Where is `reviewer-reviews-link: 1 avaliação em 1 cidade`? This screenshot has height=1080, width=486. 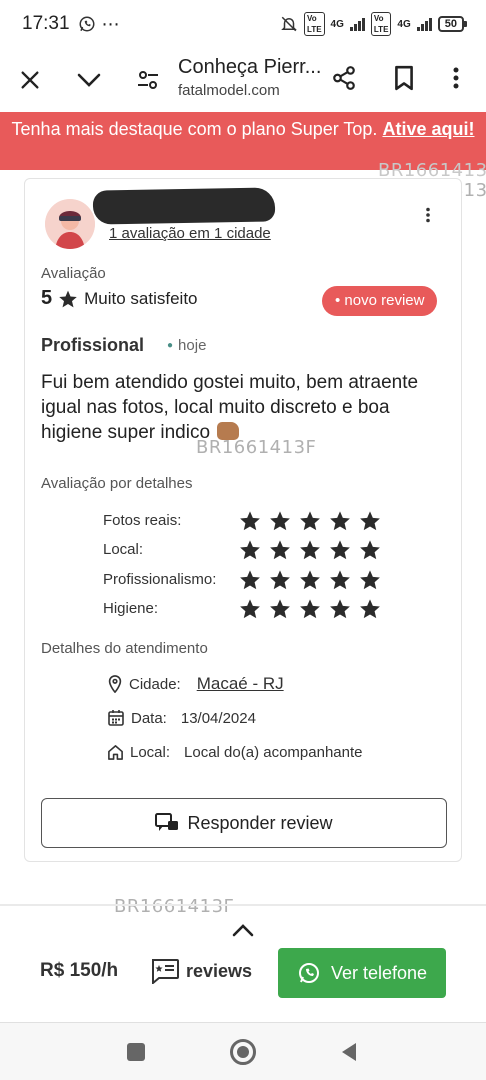
reviewer-reviews-link: 1 avaliação em 1 cidade is located at coordinates (190, 233).